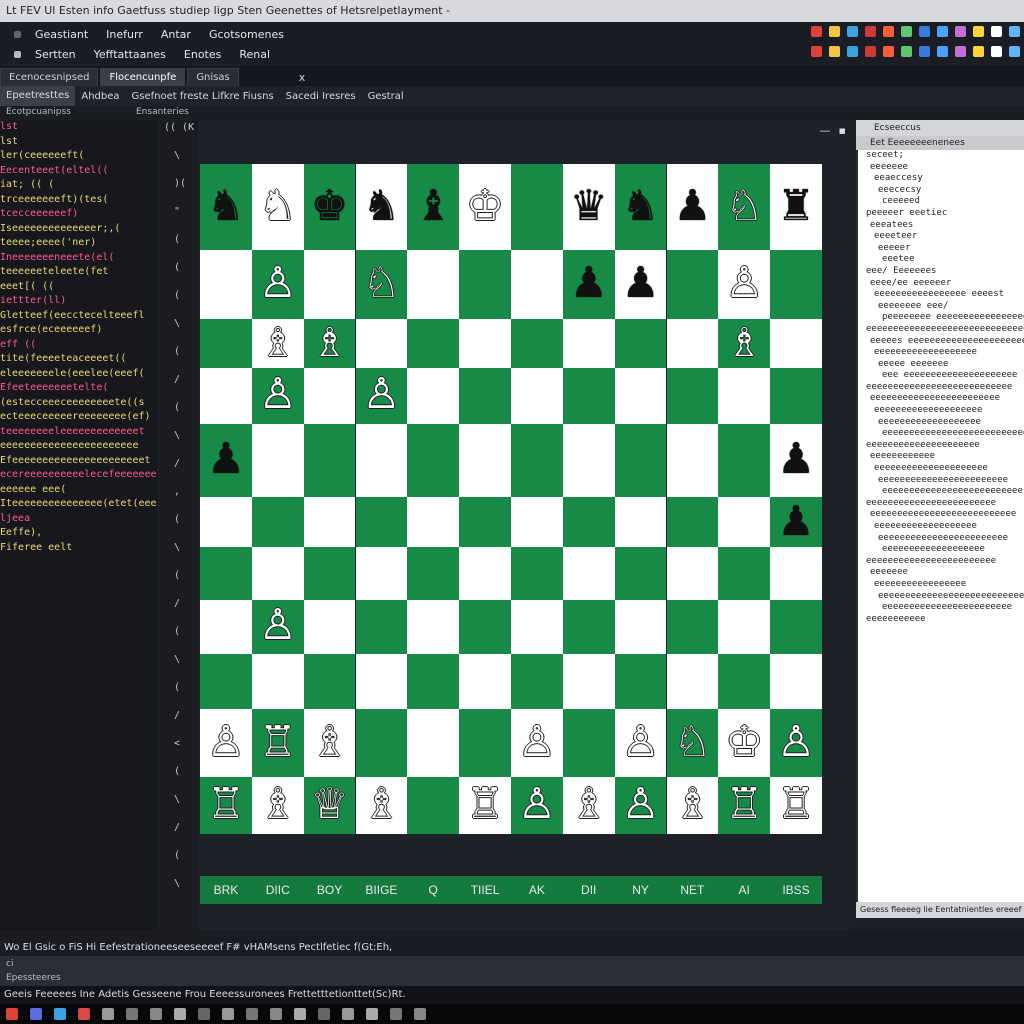 The width and height of the screenshot is (1024, 1024). What do you see at coordinates (203, 96) in the screenshot?
I see `subtab-2: Gsefnoet freste Lifkre Fiusns` at bounding box center [203, 96].